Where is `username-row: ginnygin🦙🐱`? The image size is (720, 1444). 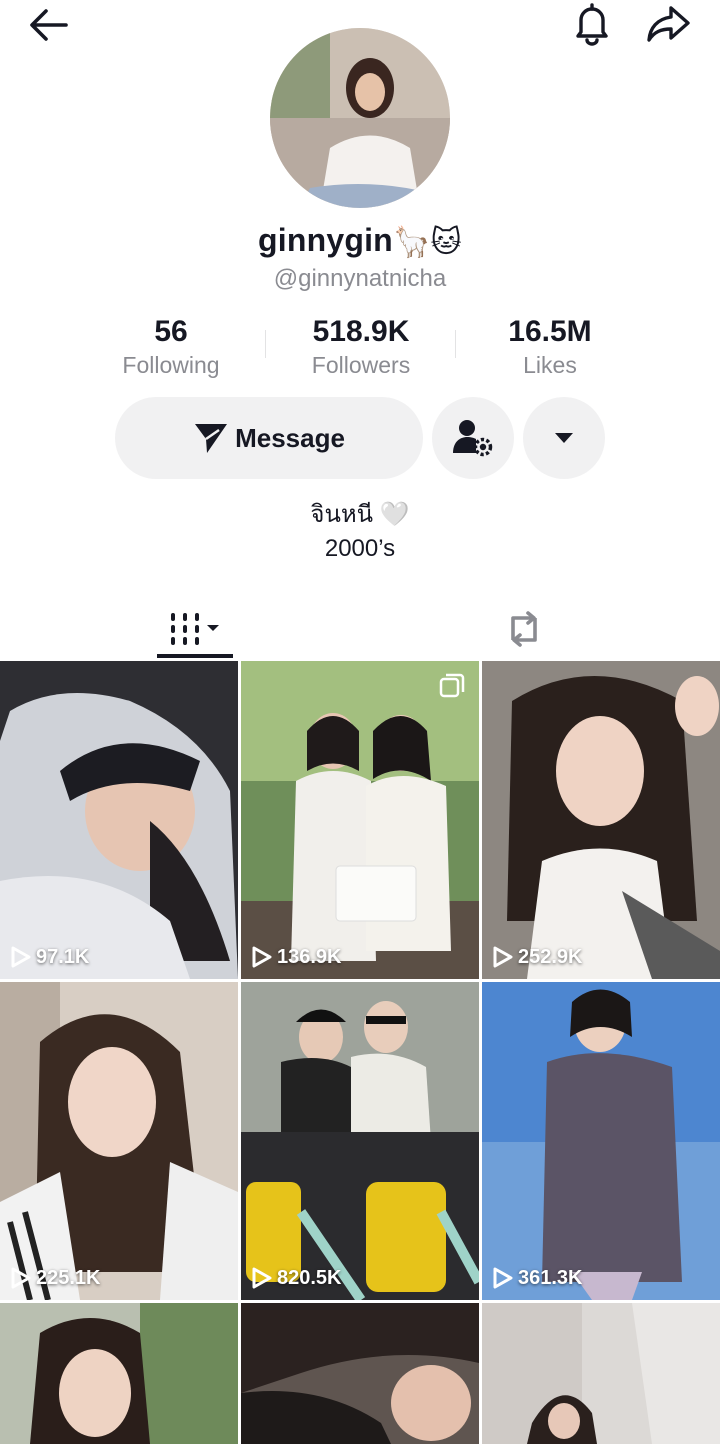
username-row: ginnygin🦙🐱 is located at coordinates (360, 241).